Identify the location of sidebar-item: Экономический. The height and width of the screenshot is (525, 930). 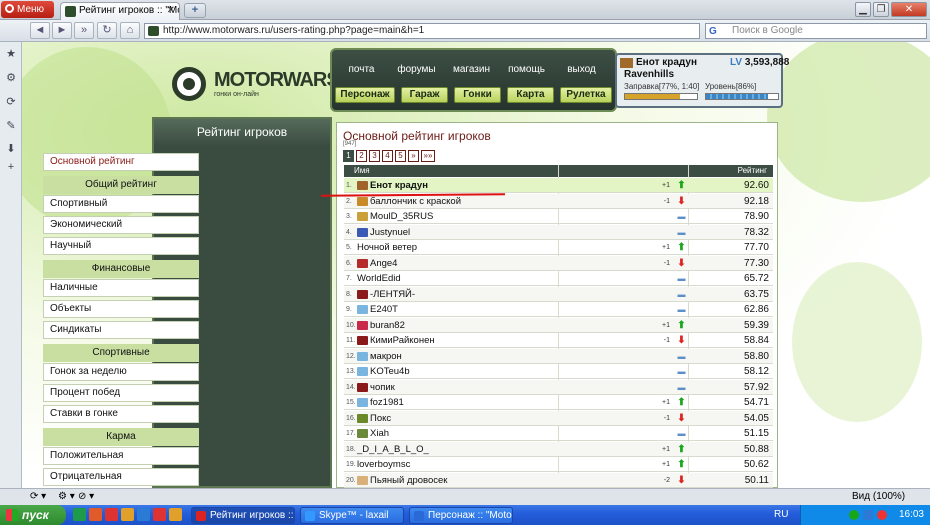
(121, 225).